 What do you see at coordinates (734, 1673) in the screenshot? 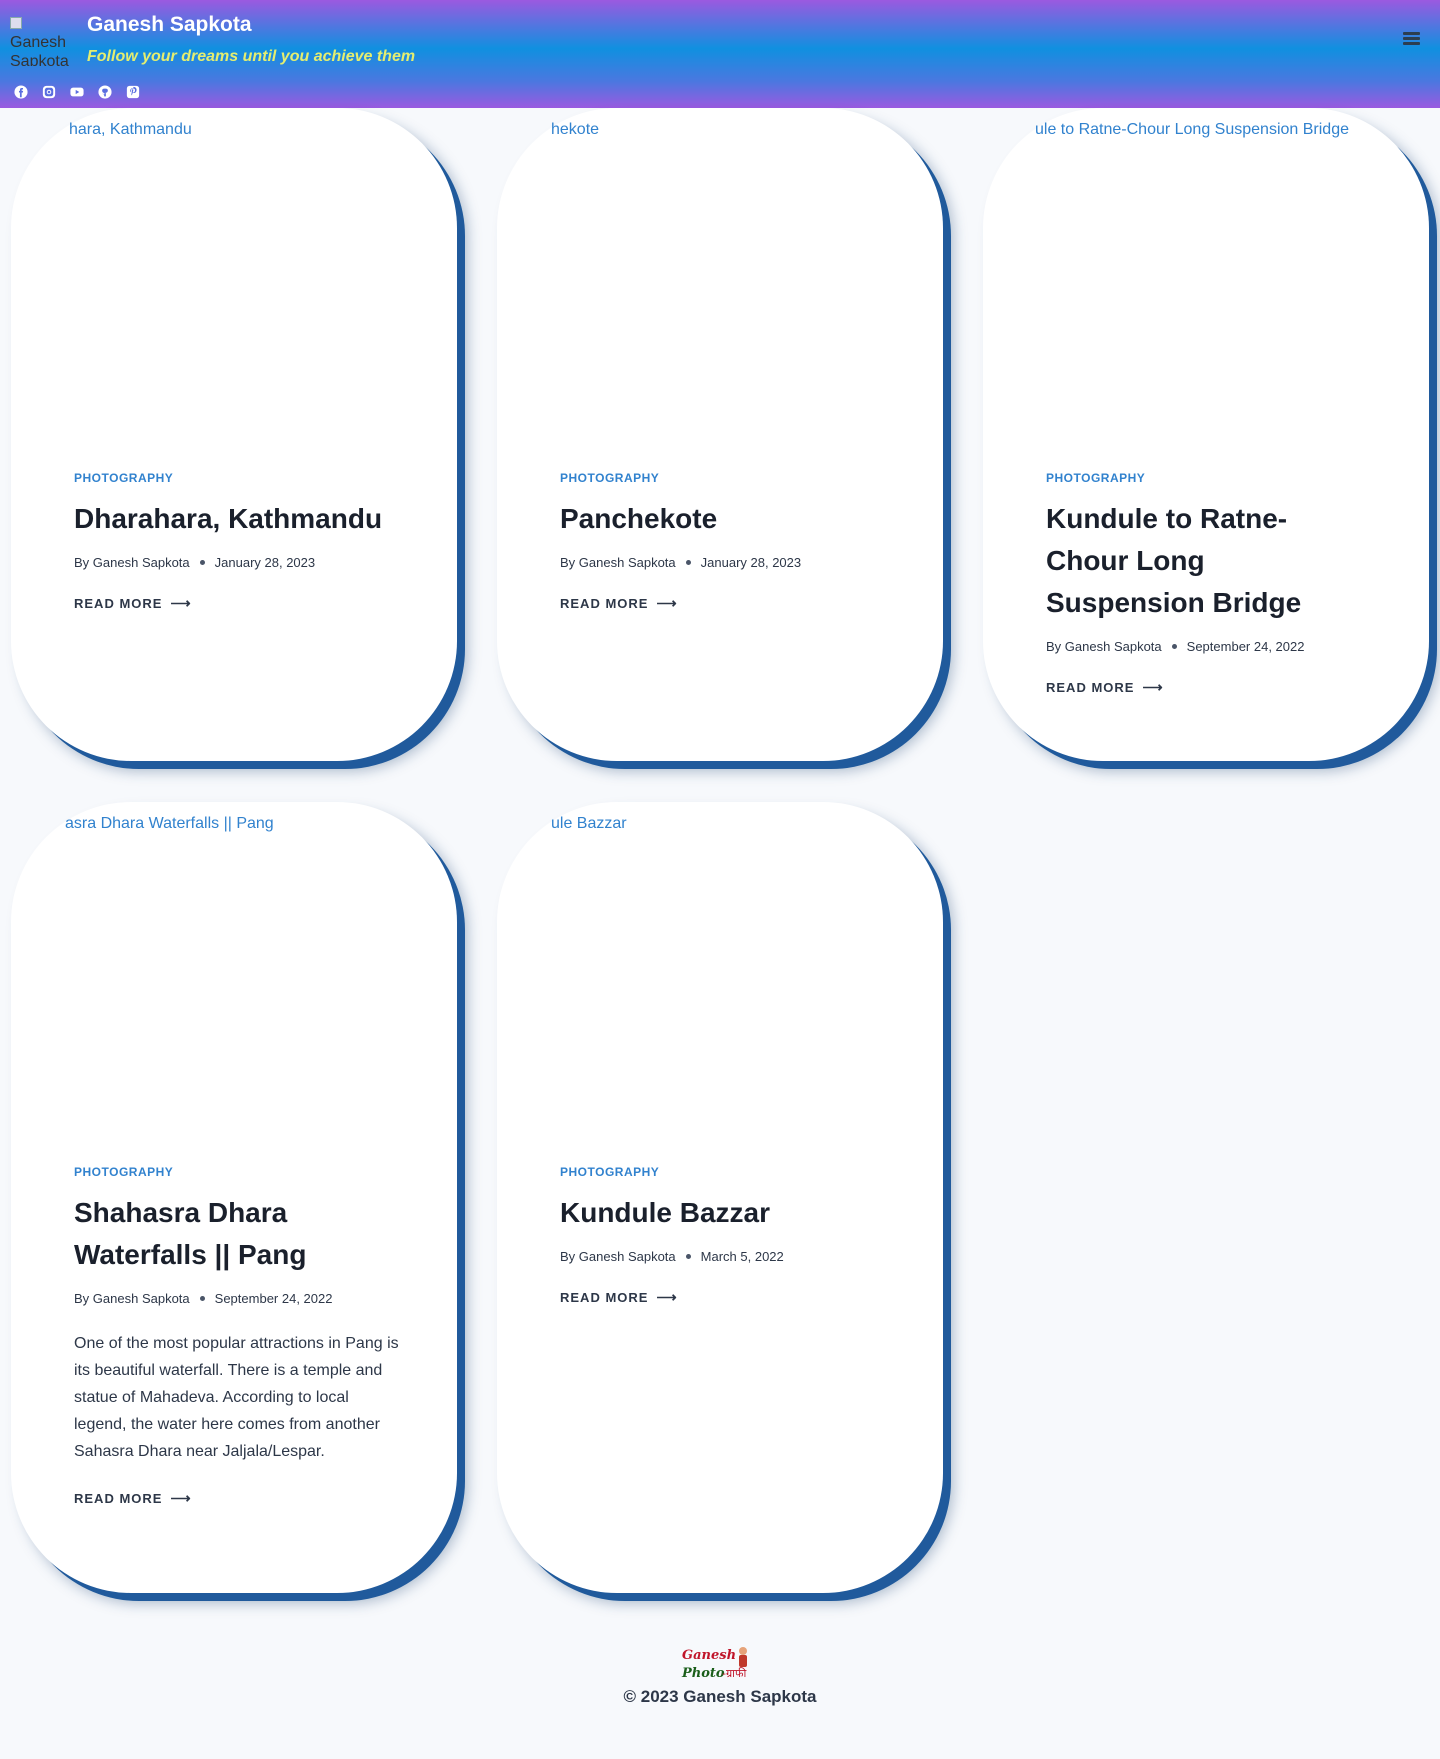
I see `svg-text: -ग्राफी` at bounding box center [734, 1673].